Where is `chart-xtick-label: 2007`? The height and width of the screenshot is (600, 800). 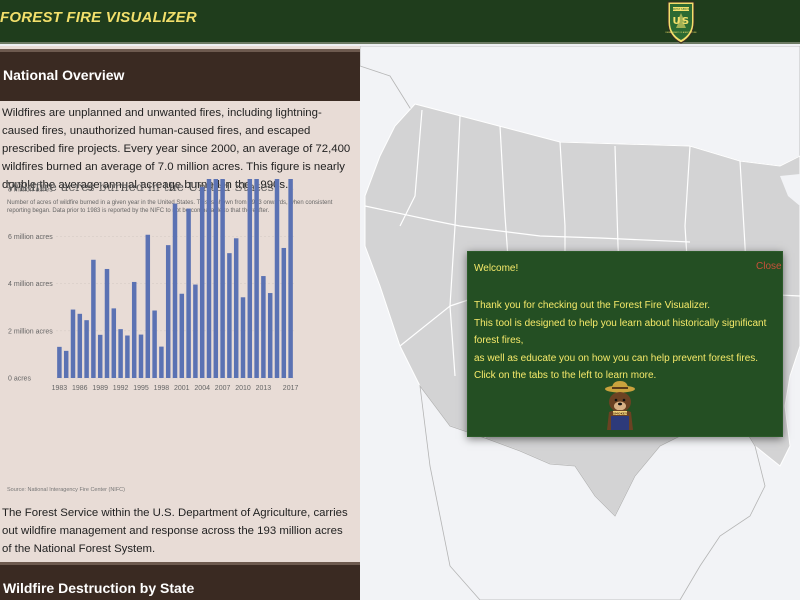
chart-xtick-label: 2007 is located at coordinates (223, 388).